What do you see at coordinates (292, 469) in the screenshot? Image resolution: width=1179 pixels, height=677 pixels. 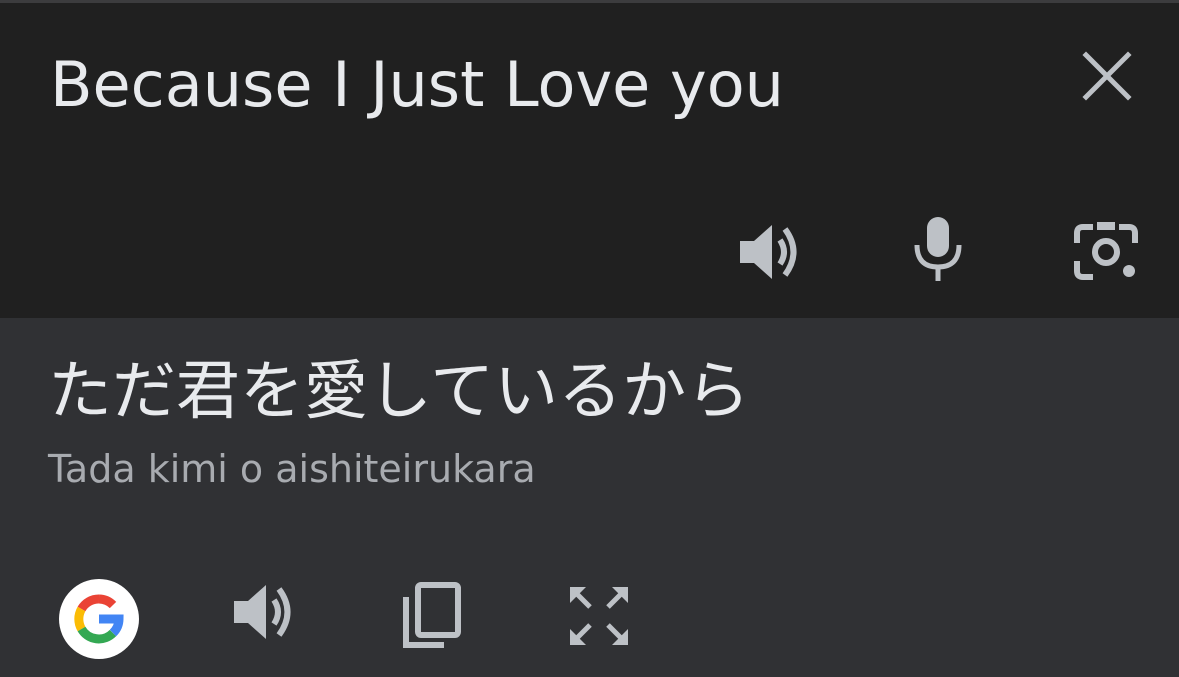 I see `romanization-text: Tada kimi o aishiteirukara` at bounding box center [292, 469].